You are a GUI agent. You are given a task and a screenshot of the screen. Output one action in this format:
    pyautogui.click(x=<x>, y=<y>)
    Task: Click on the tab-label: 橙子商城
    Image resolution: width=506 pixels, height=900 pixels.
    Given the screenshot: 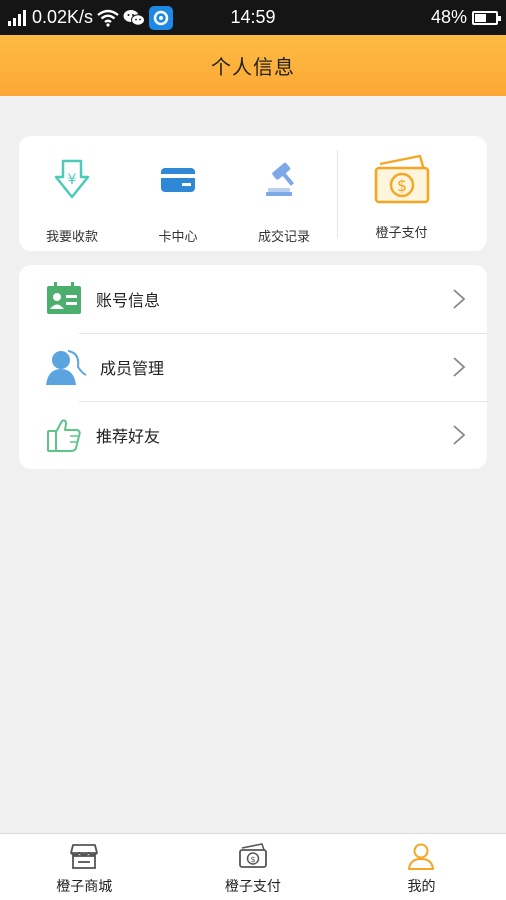 What is the action you would take?
    pyautogui.click(x=84, y=887)
    